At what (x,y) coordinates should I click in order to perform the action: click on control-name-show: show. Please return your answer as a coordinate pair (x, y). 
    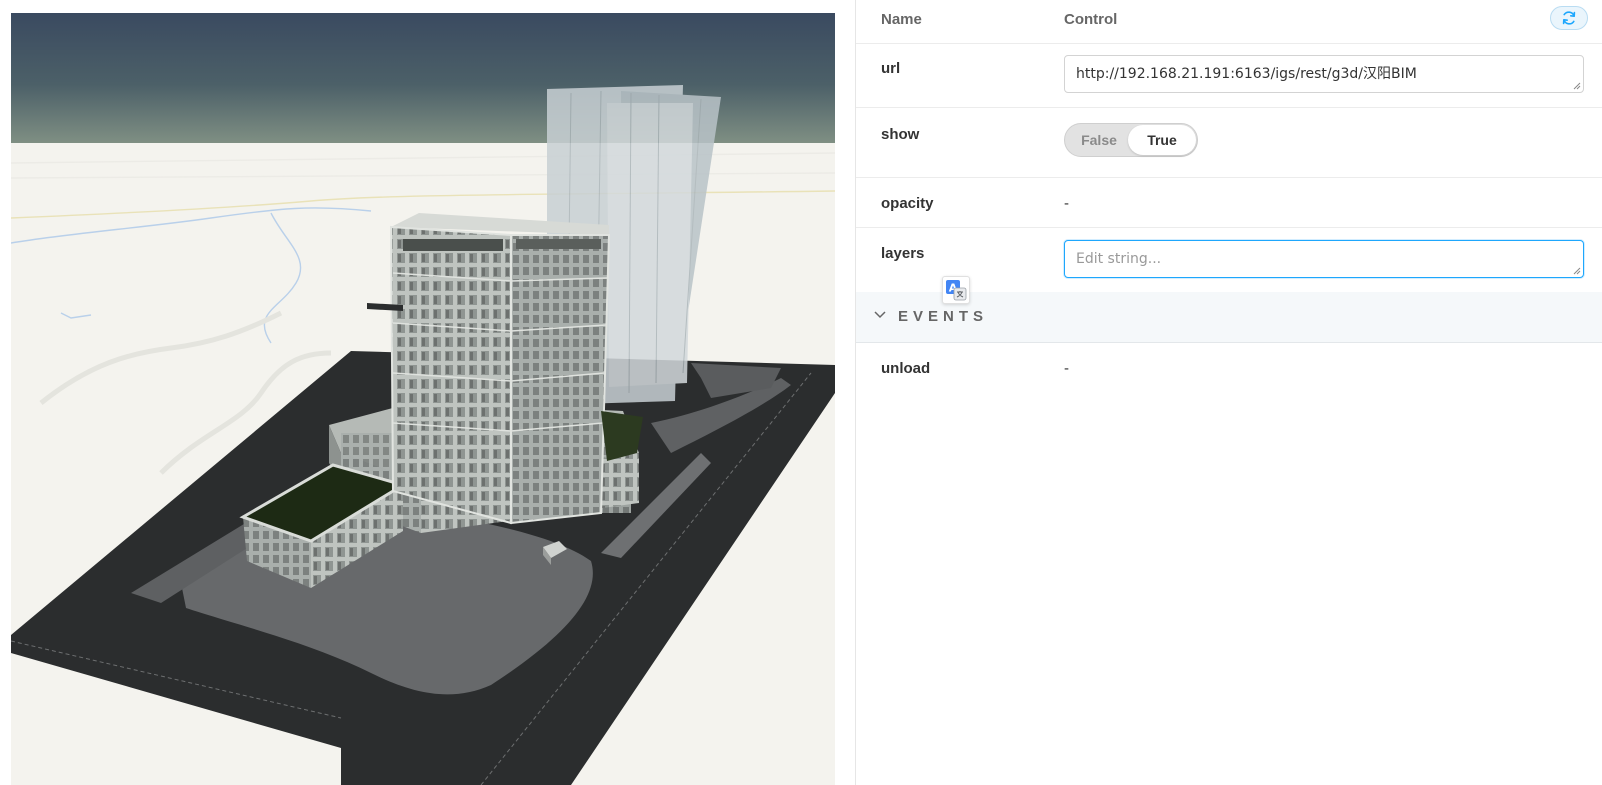
    Looking at the image, I should click on (900, 134).